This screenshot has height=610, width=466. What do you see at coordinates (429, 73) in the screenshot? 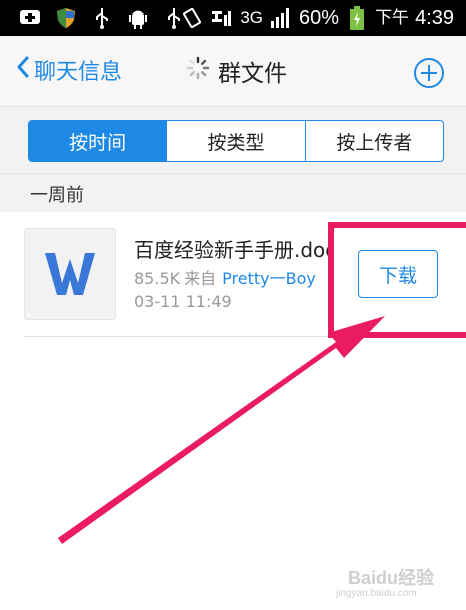
I see `add-button` at bounding box center [429, 73].